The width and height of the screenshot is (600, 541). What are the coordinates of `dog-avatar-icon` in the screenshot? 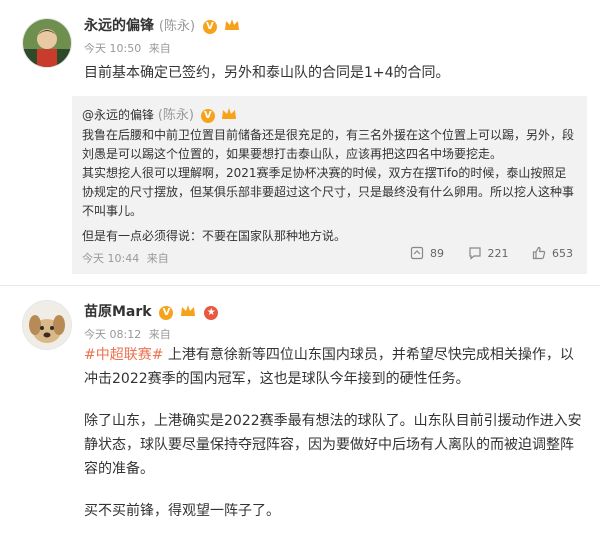 It's located at (47, 325).